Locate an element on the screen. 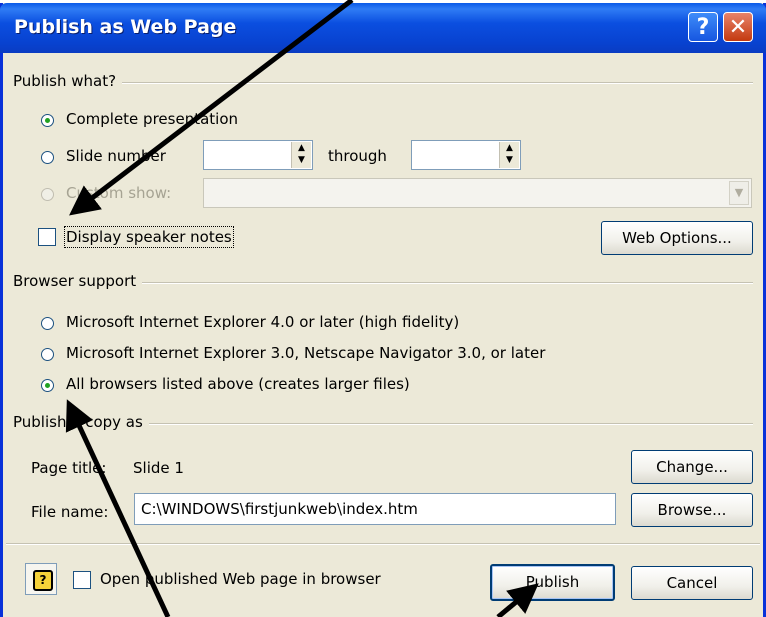 The width and height of the screenshot is (766, 617). arrow-to-publish-button is located at coordinates (517, 600).